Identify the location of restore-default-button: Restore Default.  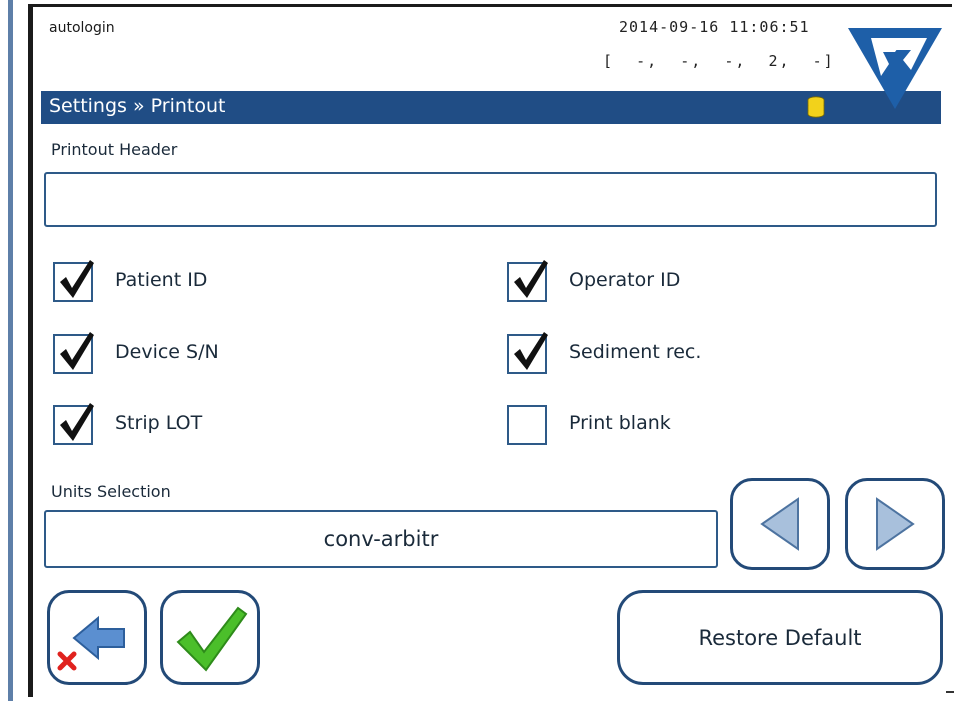
(780, 637).